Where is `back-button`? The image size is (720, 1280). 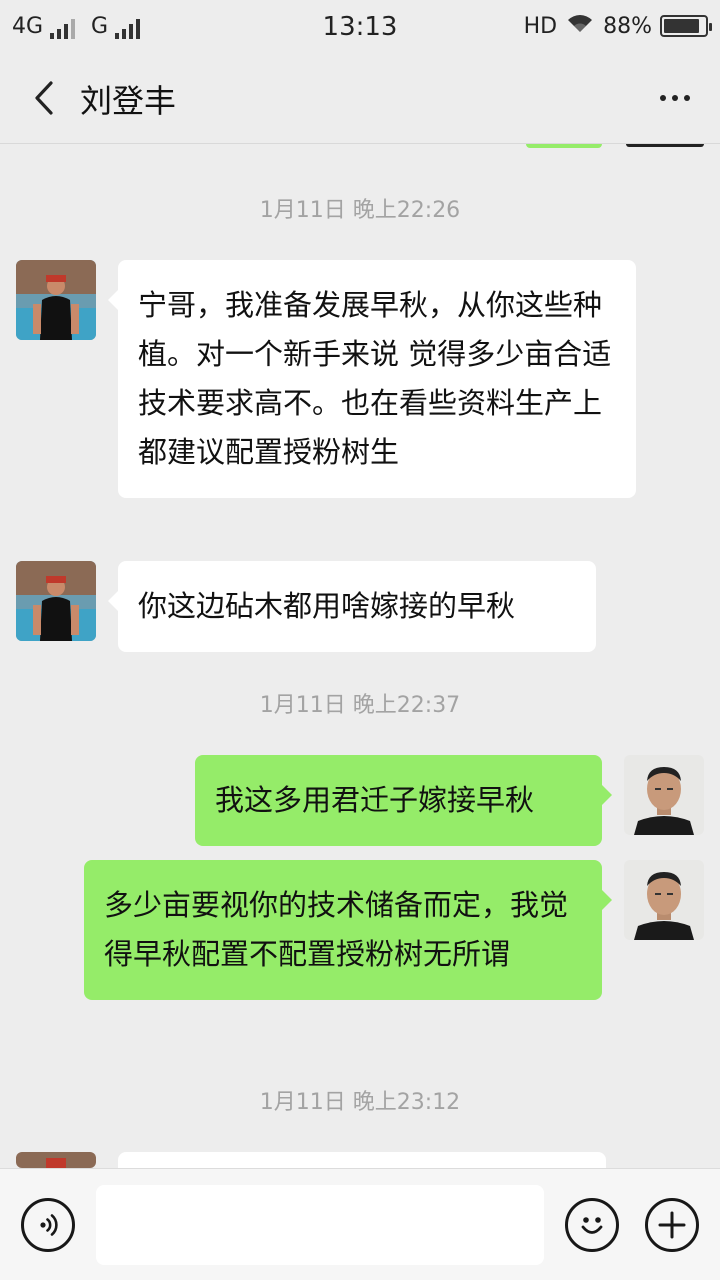
back-button is located at coordinates (44, 98).